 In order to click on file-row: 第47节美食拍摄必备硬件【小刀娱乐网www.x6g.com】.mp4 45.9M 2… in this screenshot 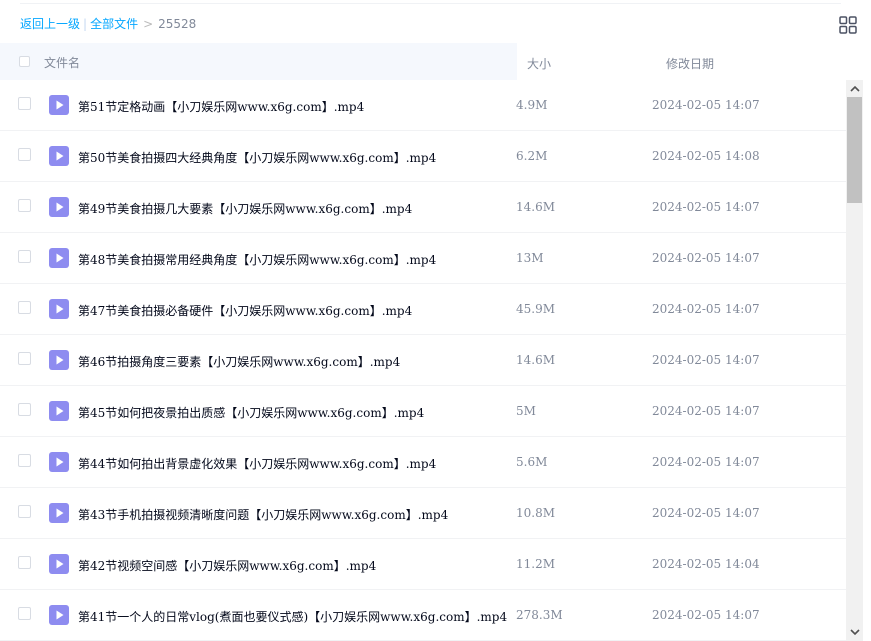, I will do `click(423, 309)`.